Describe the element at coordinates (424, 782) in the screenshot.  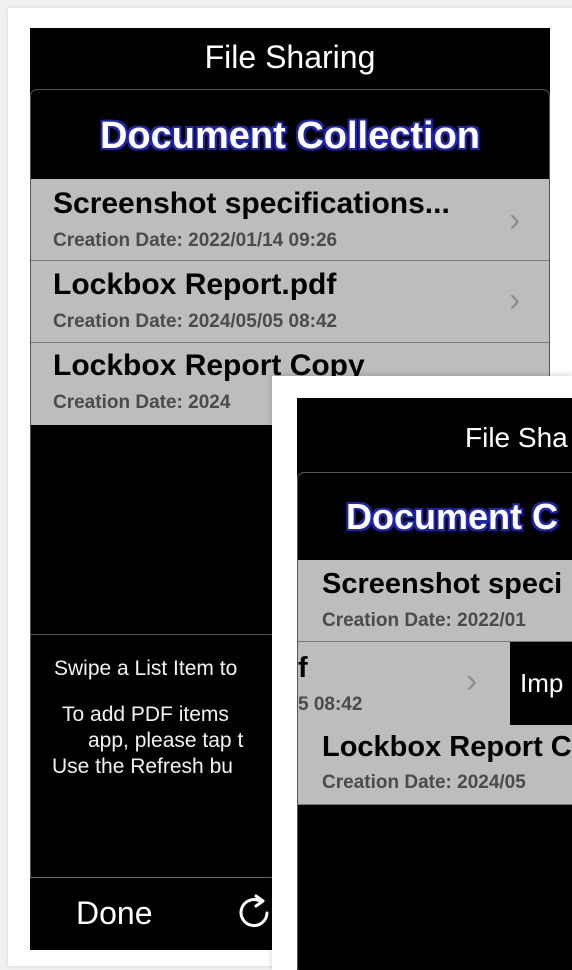
I see `item-date: Creation Date: 2024/05` at that location.